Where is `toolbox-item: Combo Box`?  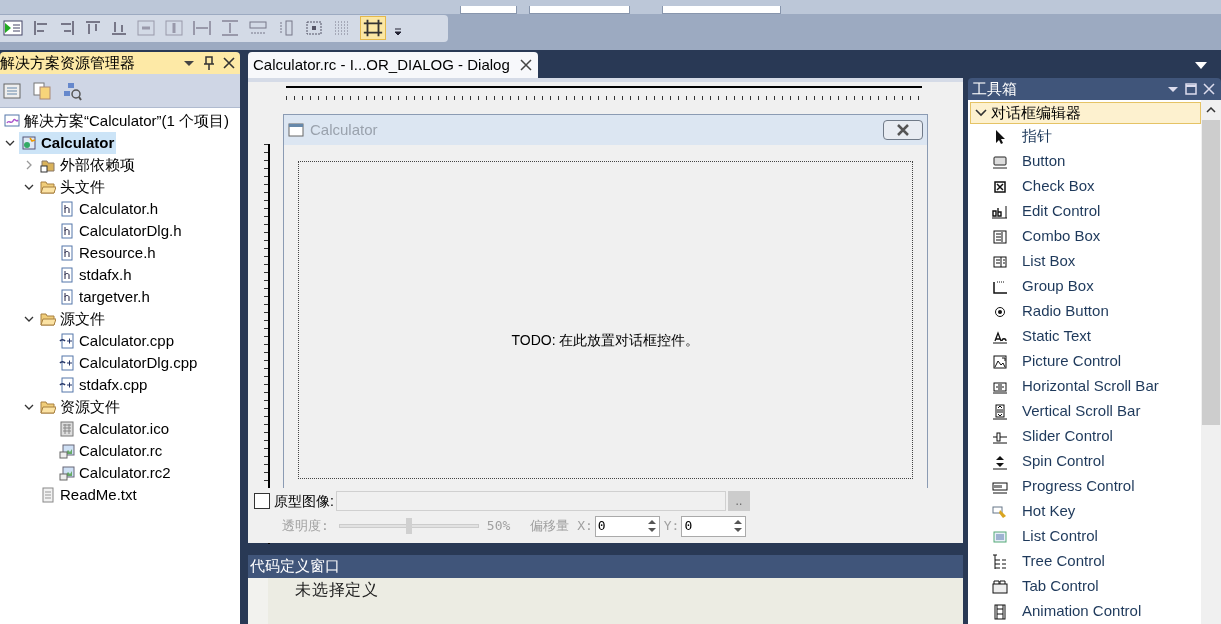
toolbox-item: Combo Box is located at coordinates (1085, 236).